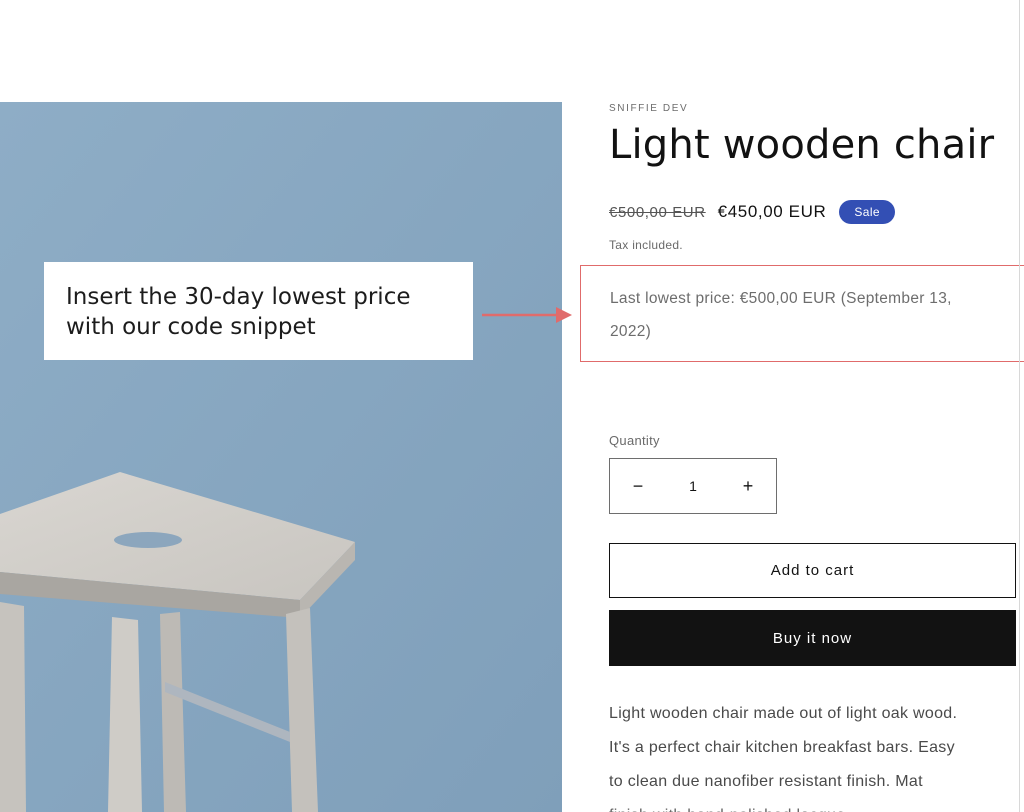  I want to click on add-to-cart-button: Add to cart, so click(812, 570).